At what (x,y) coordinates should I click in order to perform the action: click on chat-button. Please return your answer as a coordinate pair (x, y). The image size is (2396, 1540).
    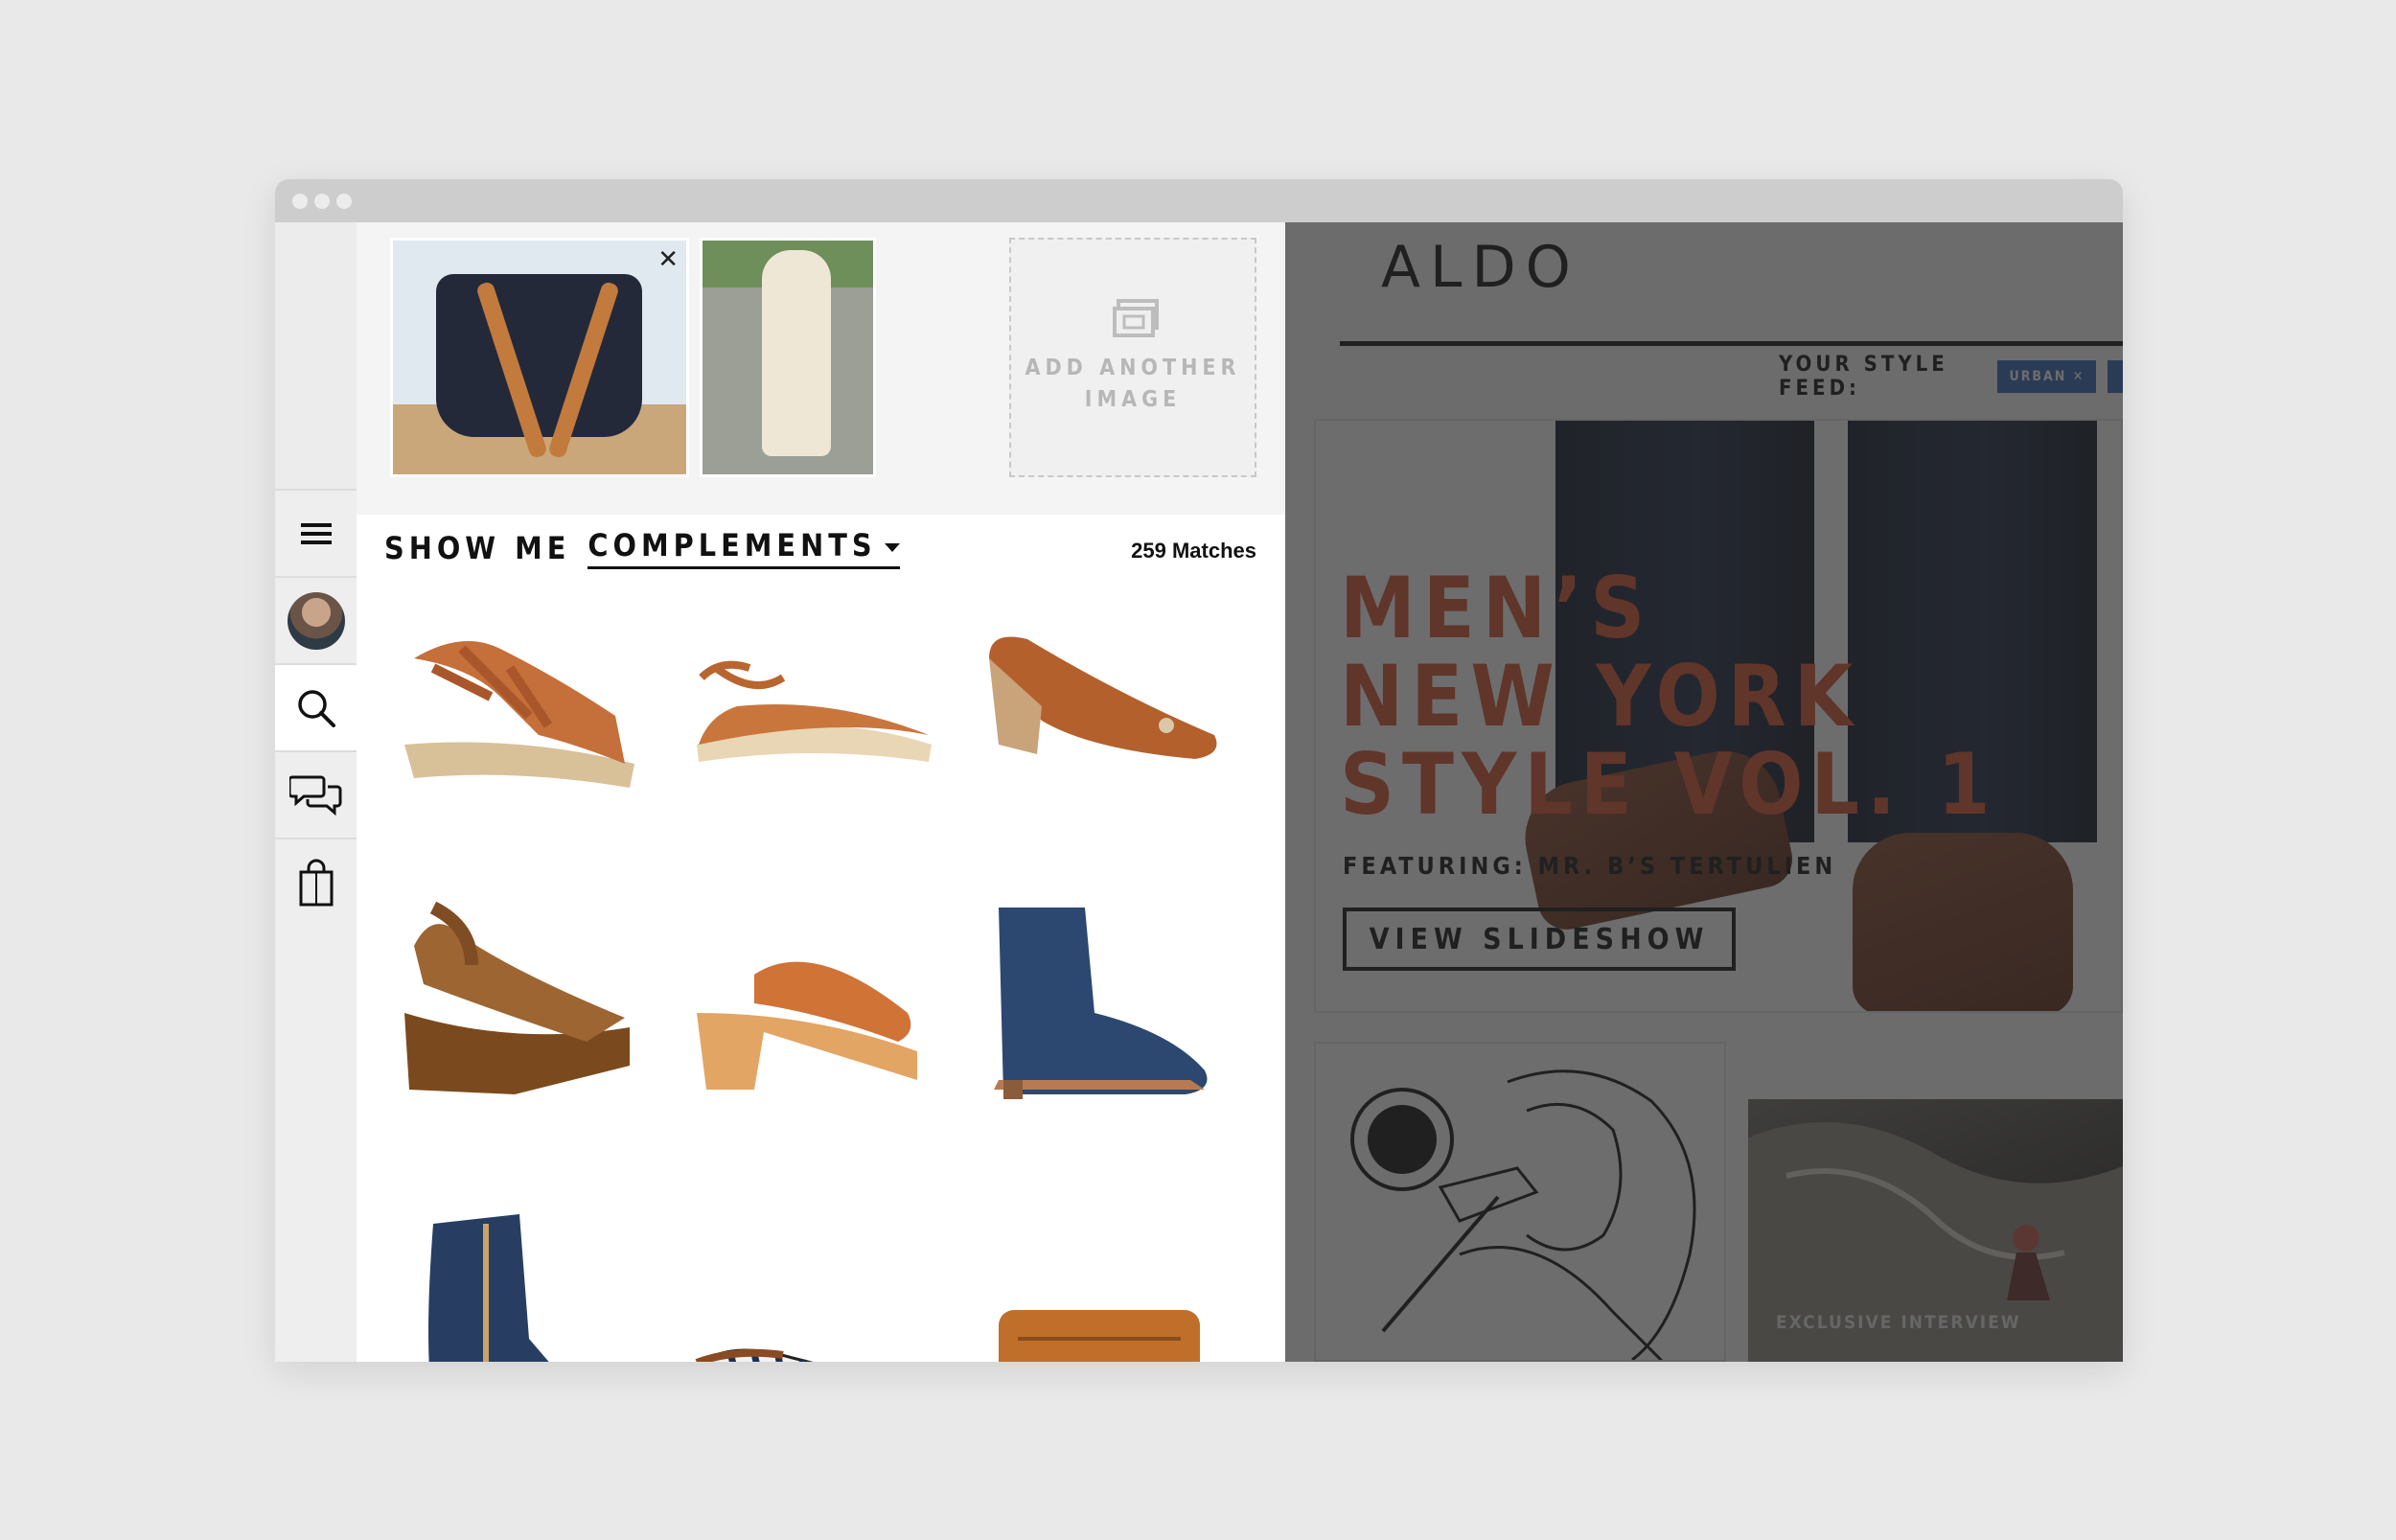
    Looking at the image, I should click on (316, 794).